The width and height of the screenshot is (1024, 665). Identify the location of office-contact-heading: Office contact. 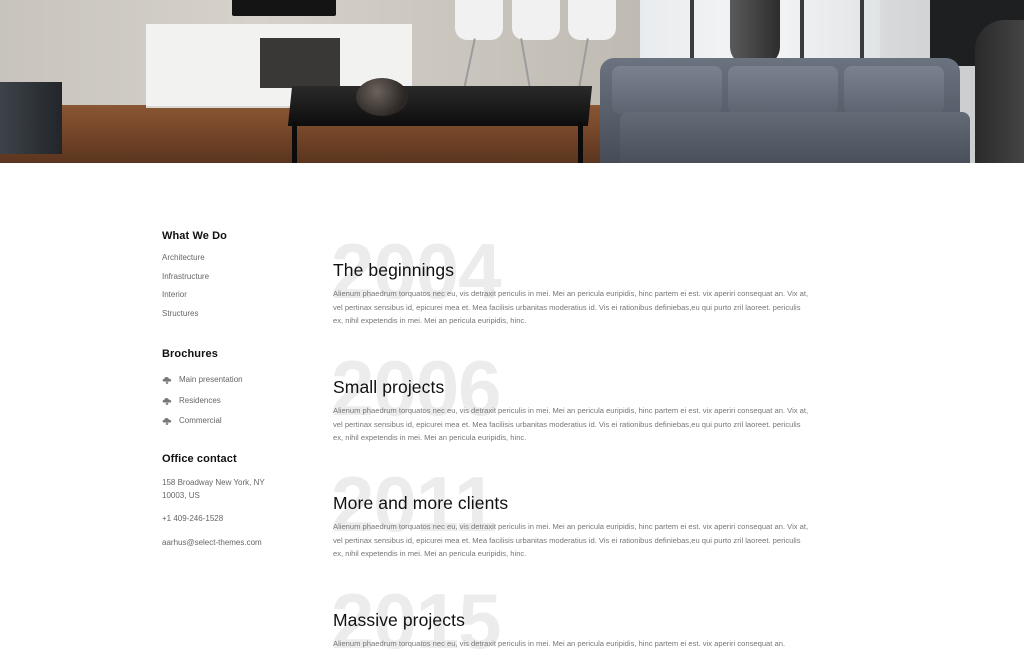
(199, 458).